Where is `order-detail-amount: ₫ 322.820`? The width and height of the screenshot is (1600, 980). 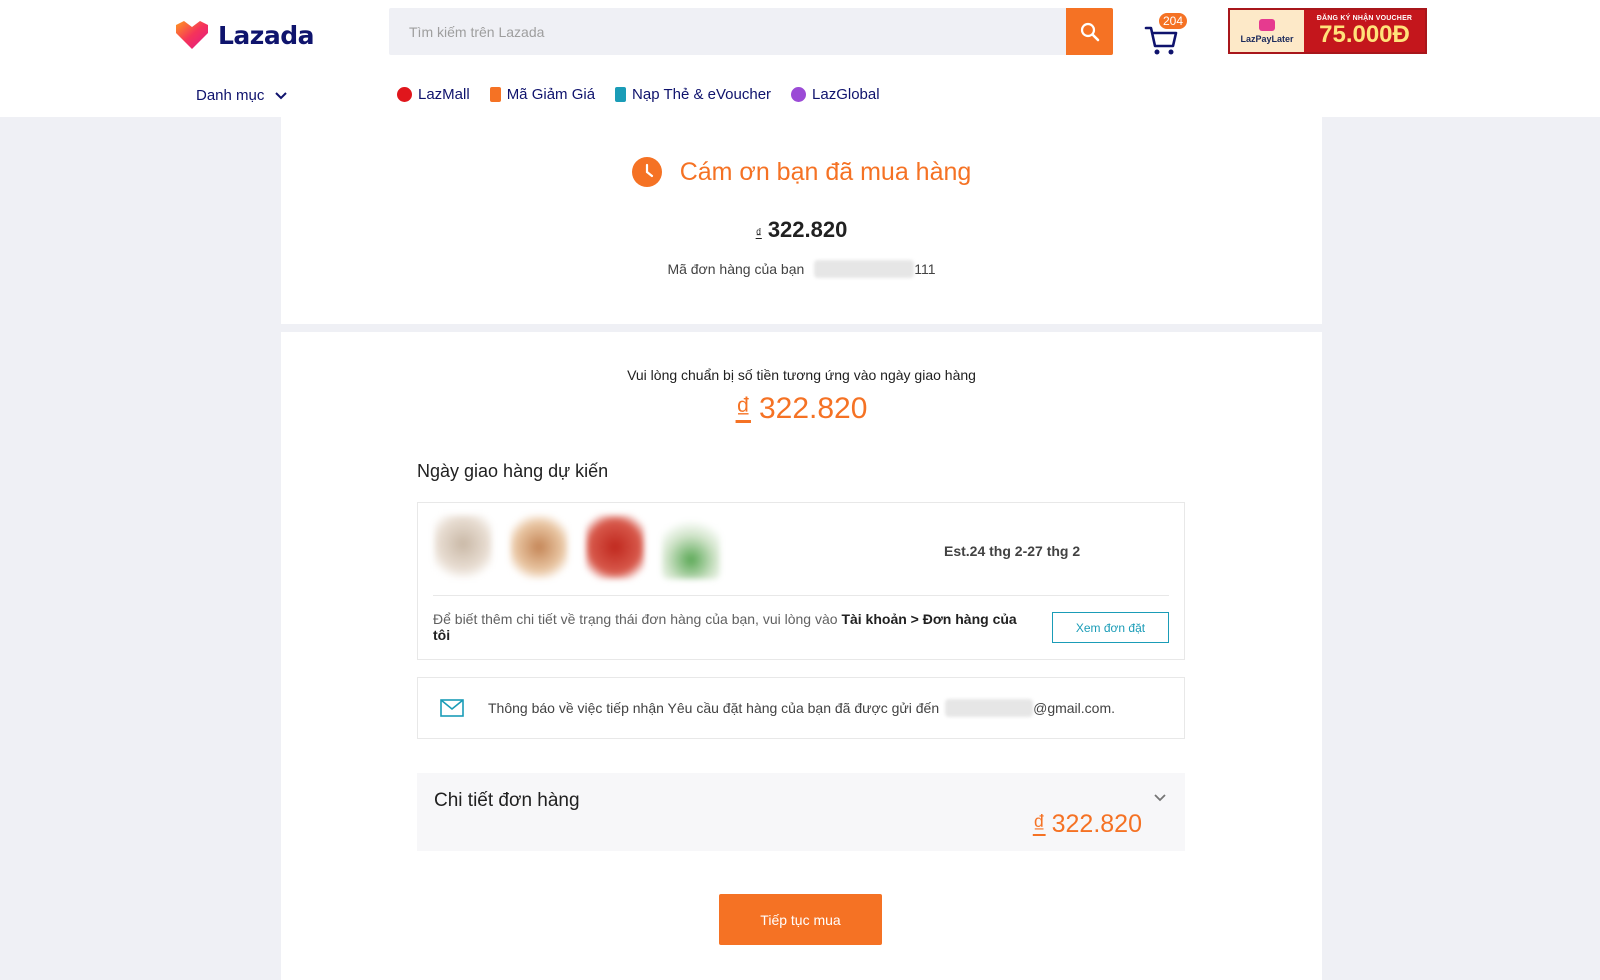
order-detail-amount: ₫ 322.820 is located at coordinates (1087, 824).